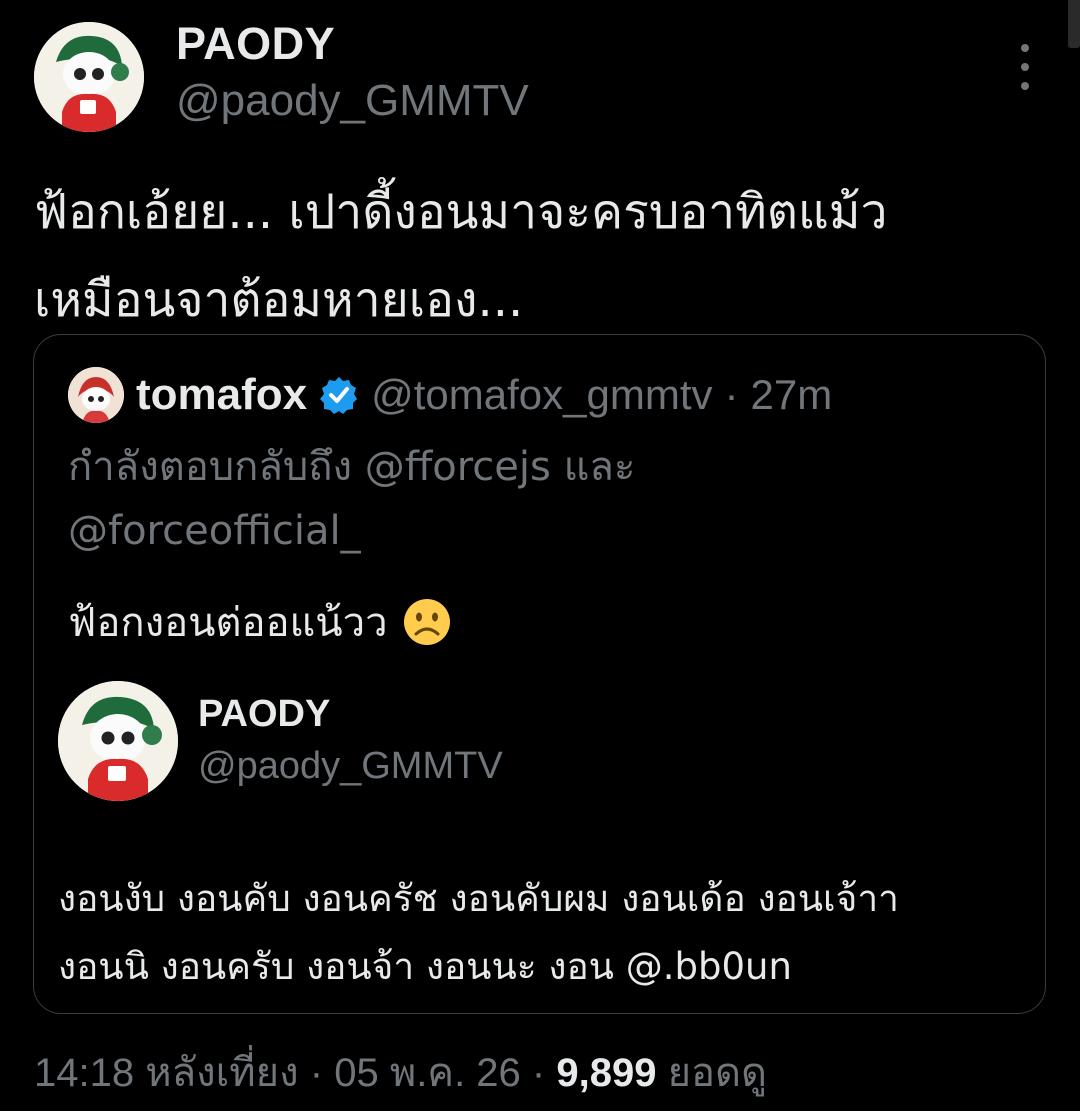  Describe the element at coordinates (210, 467) in the screenshot. I see `reply-prefix: กำลังตอบกลับถึง` at that location.